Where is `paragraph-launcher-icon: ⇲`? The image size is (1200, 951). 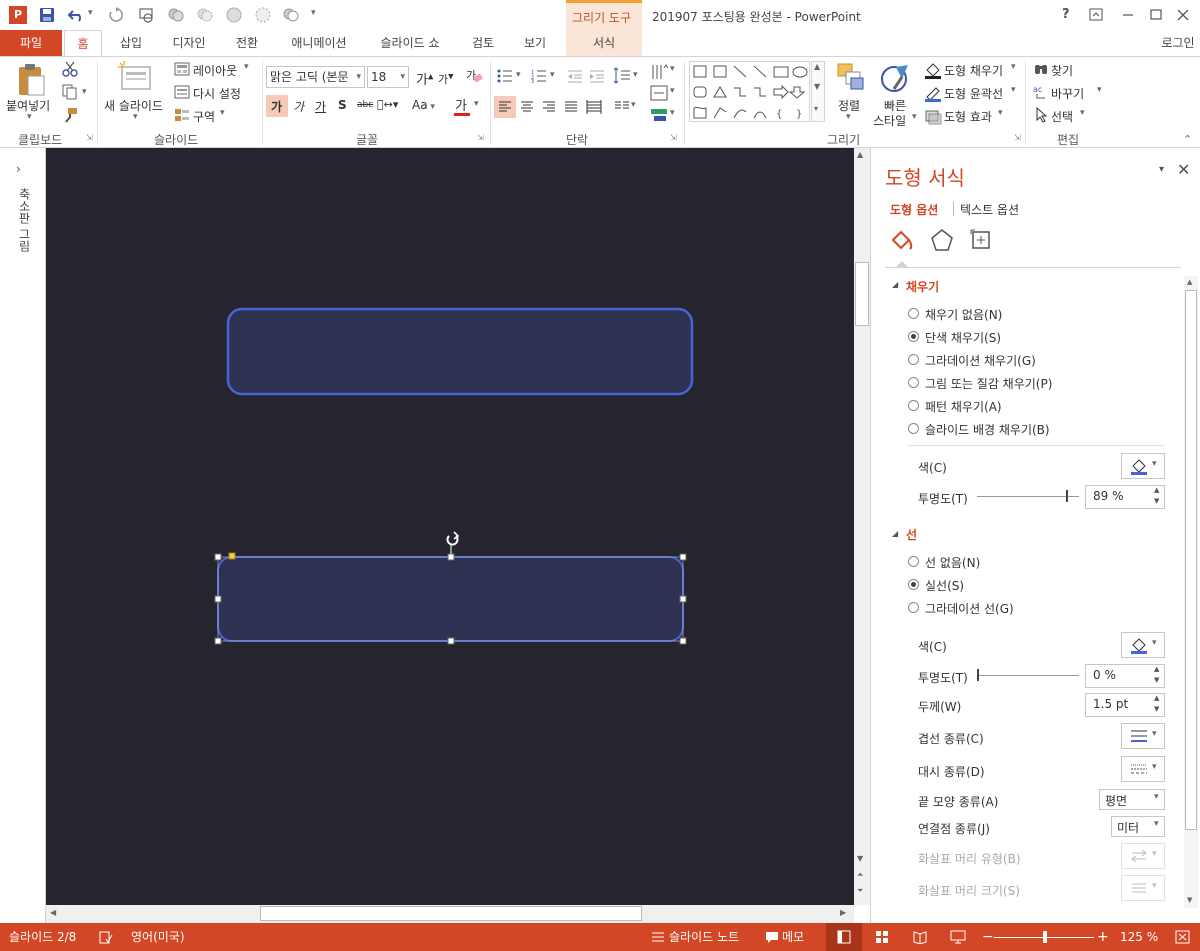 paragraph-launcher-icon: ⇲ is located at coordinates (673, 137).